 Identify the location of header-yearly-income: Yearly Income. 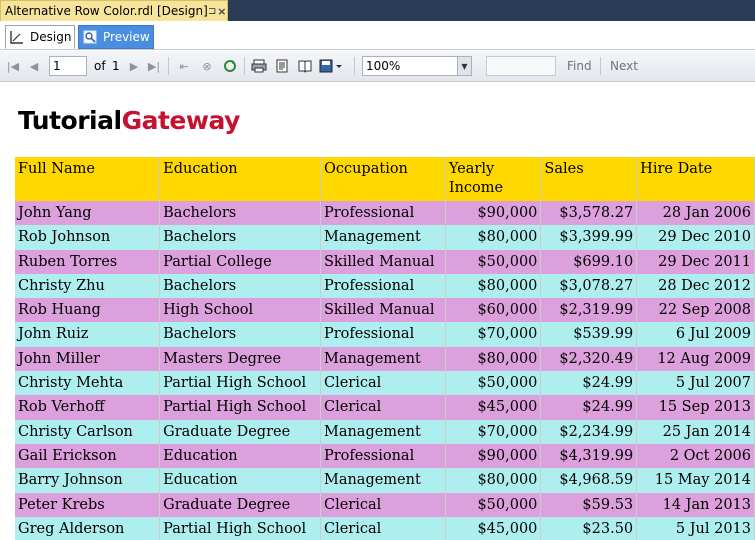
(493, 179).